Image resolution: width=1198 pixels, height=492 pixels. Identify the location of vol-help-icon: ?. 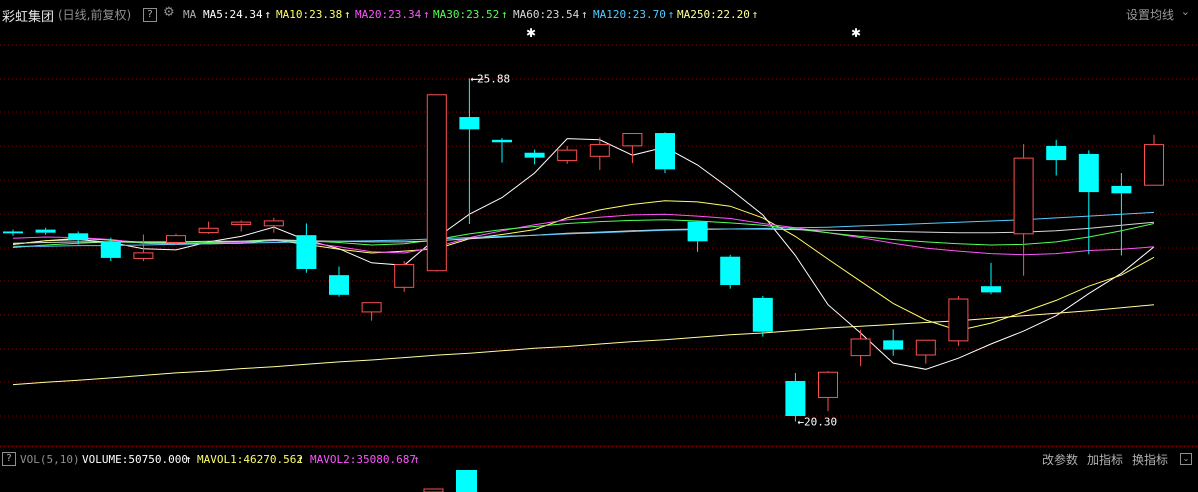
(9, 459).